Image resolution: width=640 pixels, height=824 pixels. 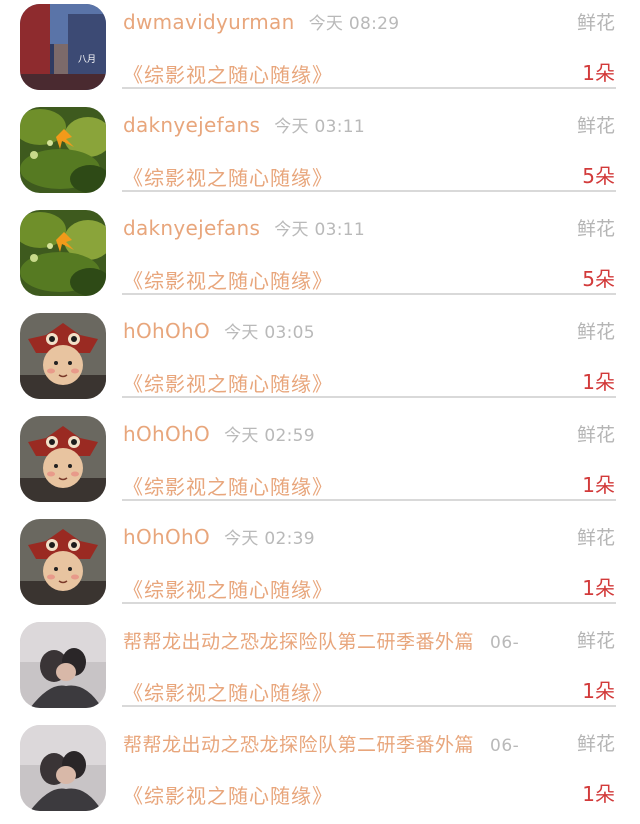 I want to click on city-alley-icon: 八月, so click(x=63, y=47).